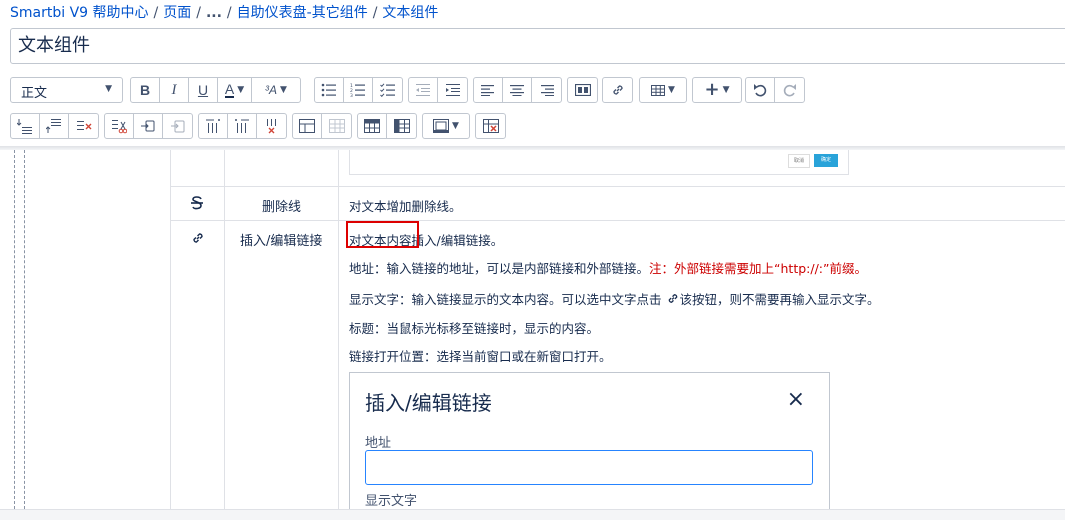 The image size is (1065, 520). I want to click on outdent-icon, so click(423, 90).